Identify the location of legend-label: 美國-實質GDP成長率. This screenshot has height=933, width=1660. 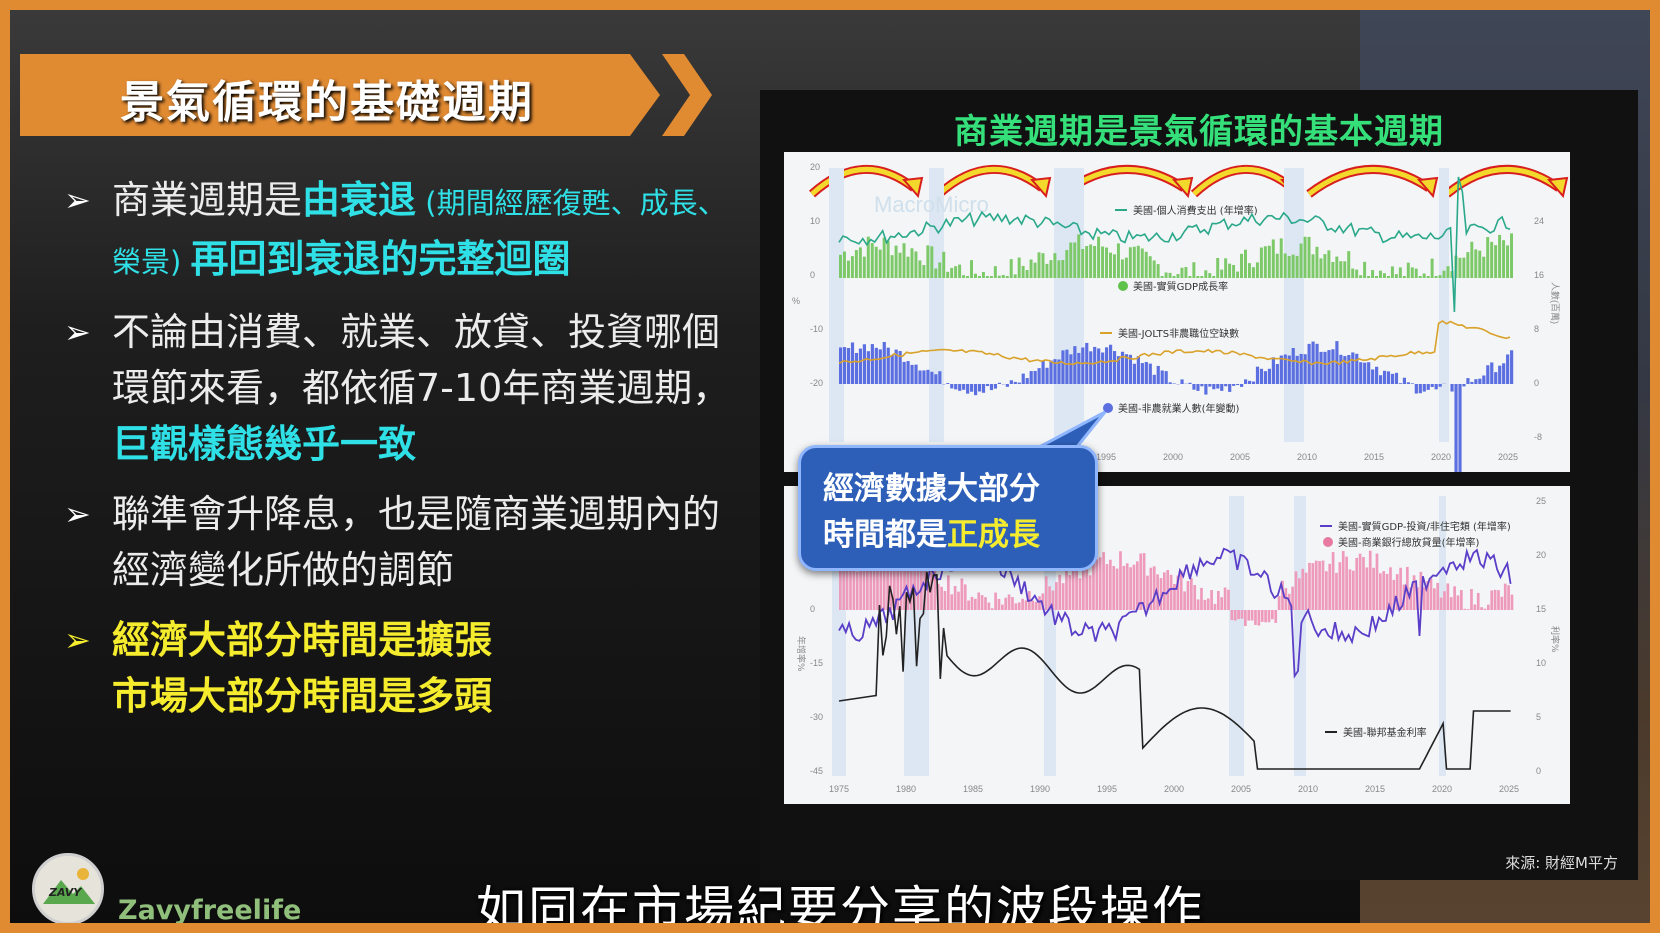
(1180, 286).